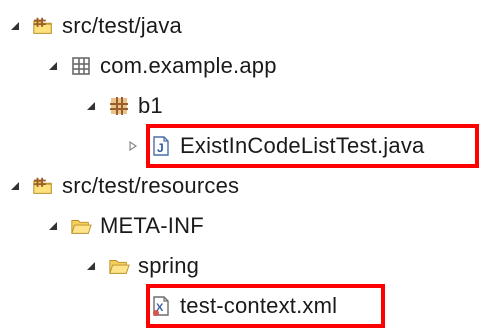 This screenshot has height=334, width=489. I want to click on tree-item-com-example-app: com.example.app, so click(161, 66).